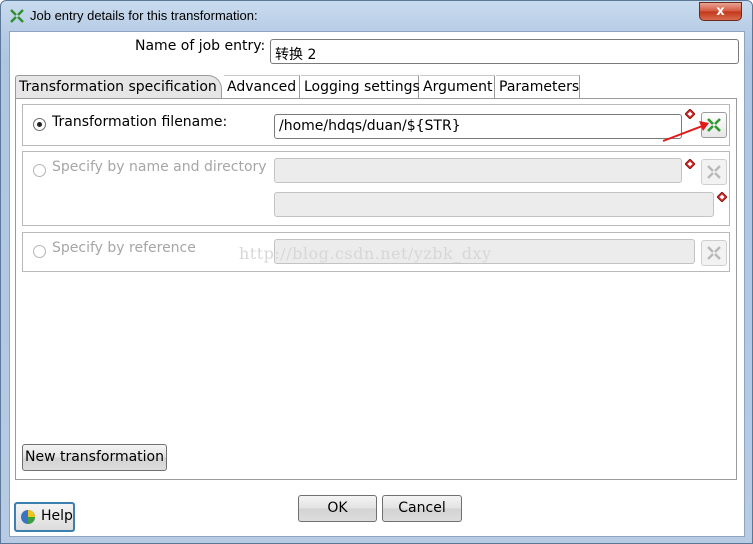  Describe the element at coordinates (118, 87) in the screenshot. I see `tab-transformation-specification: Transformation specification` at that location.